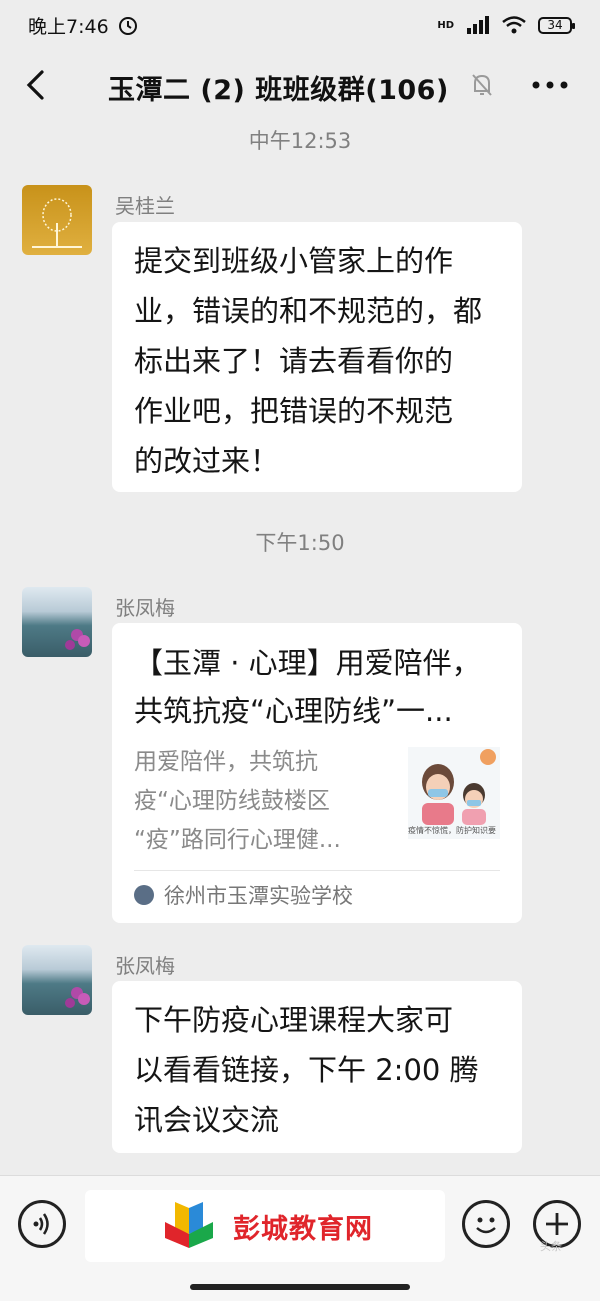 The image size is (600, 1301). What do you see at coordinates (232, 801) in the screenshot?
I see `card-desc-line: 疫“心理防线鼓楼区` at bounding box center [232, 801].